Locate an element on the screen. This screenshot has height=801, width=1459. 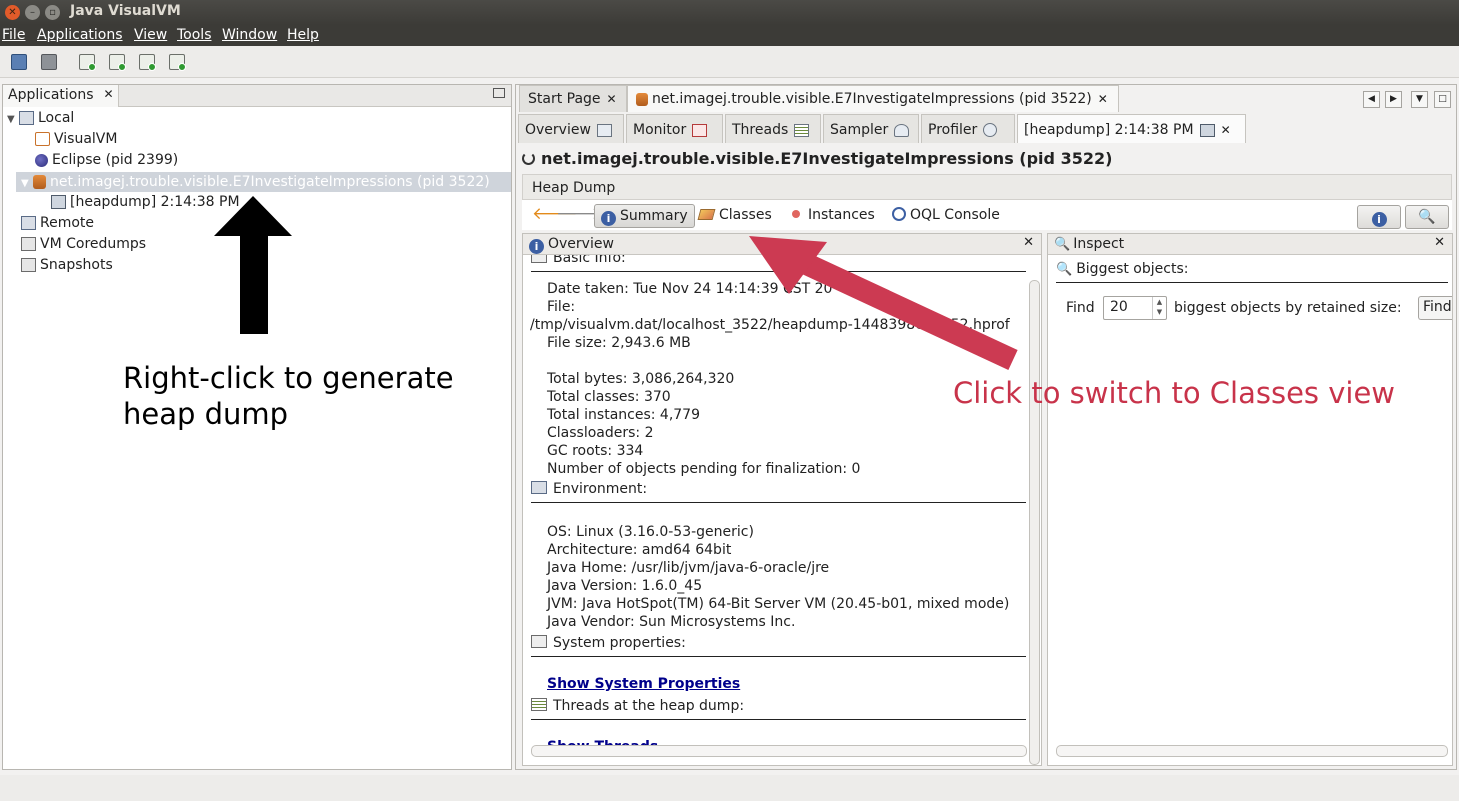
minimize-window-button: – is located at coordinates (32, 12).